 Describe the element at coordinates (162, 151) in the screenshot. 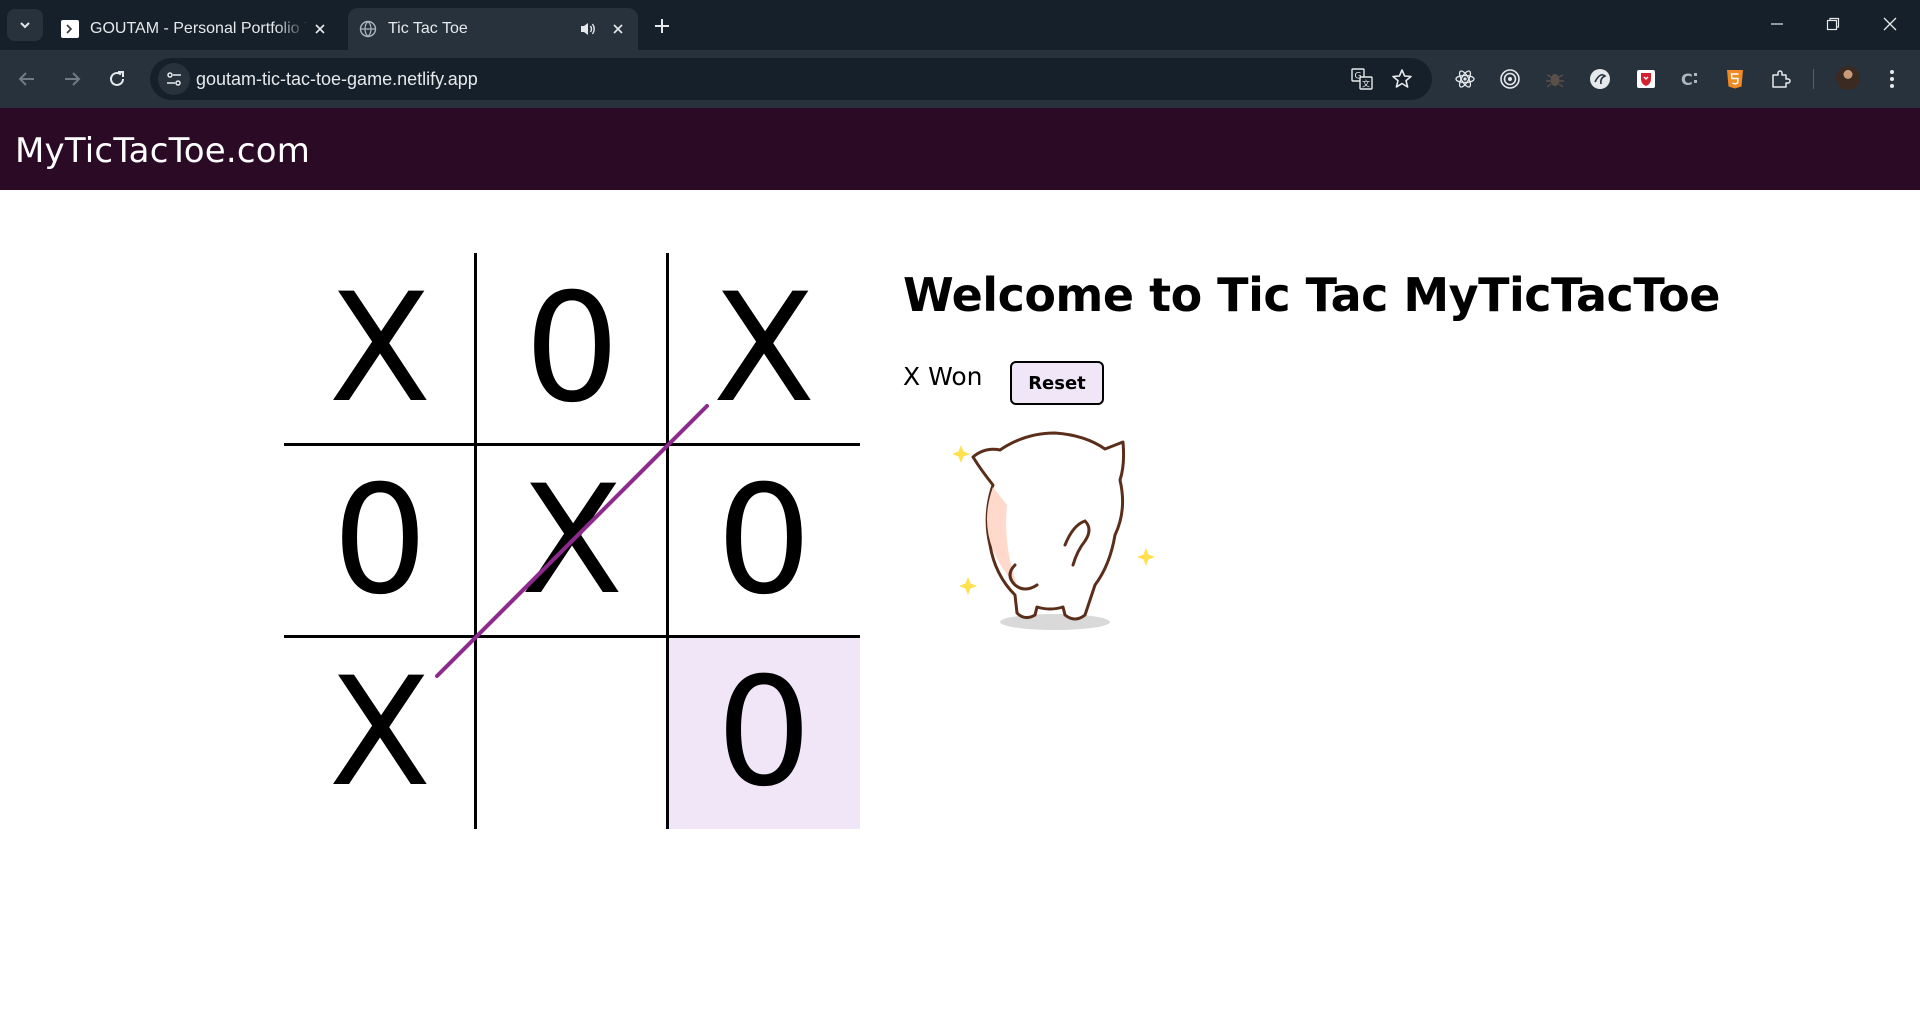

I see `site-brand: MyTicTacToe.com` at that location.